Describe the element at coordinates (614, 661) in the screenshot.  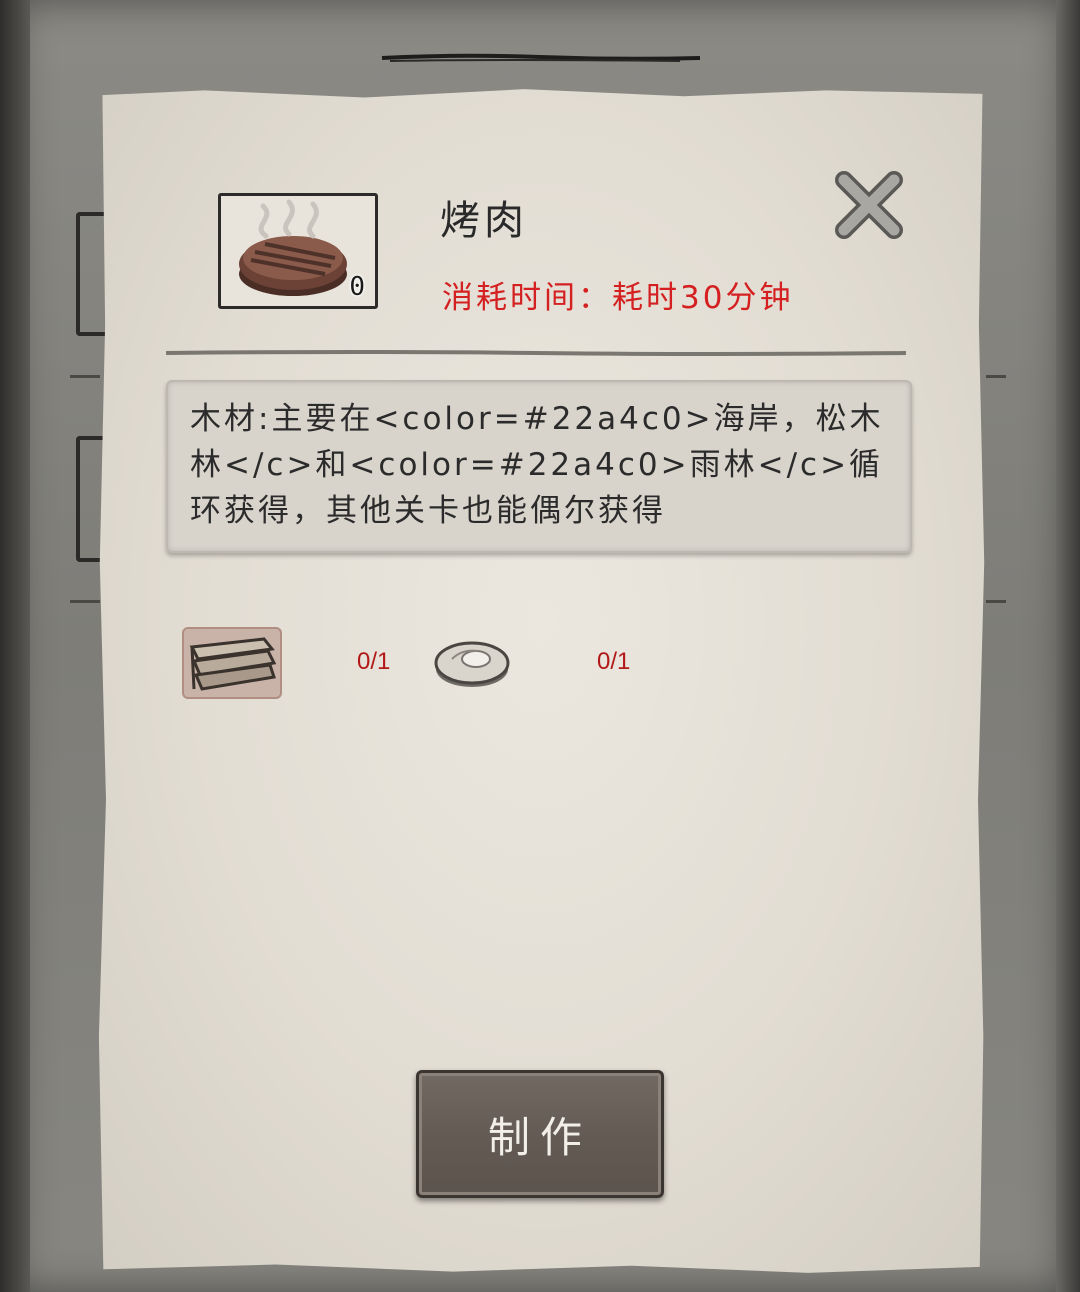
I see `material-count-meat: 0/1` at that location.